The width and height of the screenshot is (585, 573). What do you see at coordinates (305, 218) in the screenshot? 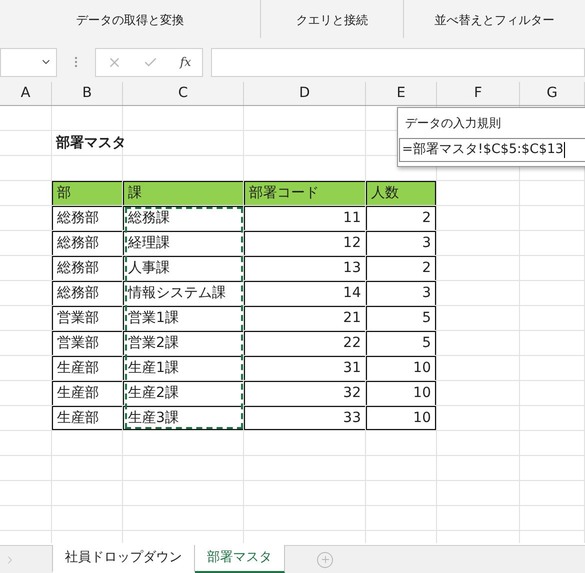
I see `grid-cell: 11` at bounding box center [305, 218].